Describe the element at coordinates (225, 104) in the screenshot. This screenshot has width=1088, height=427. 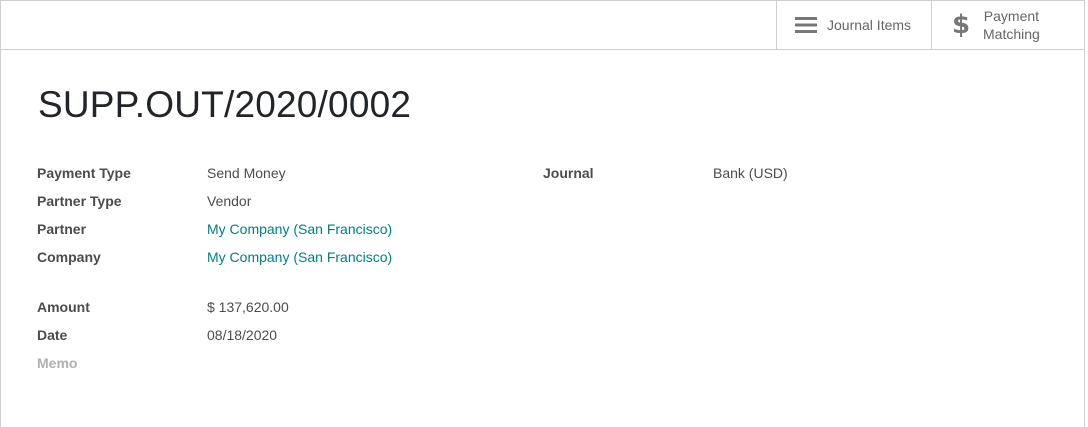
I see `record-title: SUPP.OUT/2020/0002` at that location.